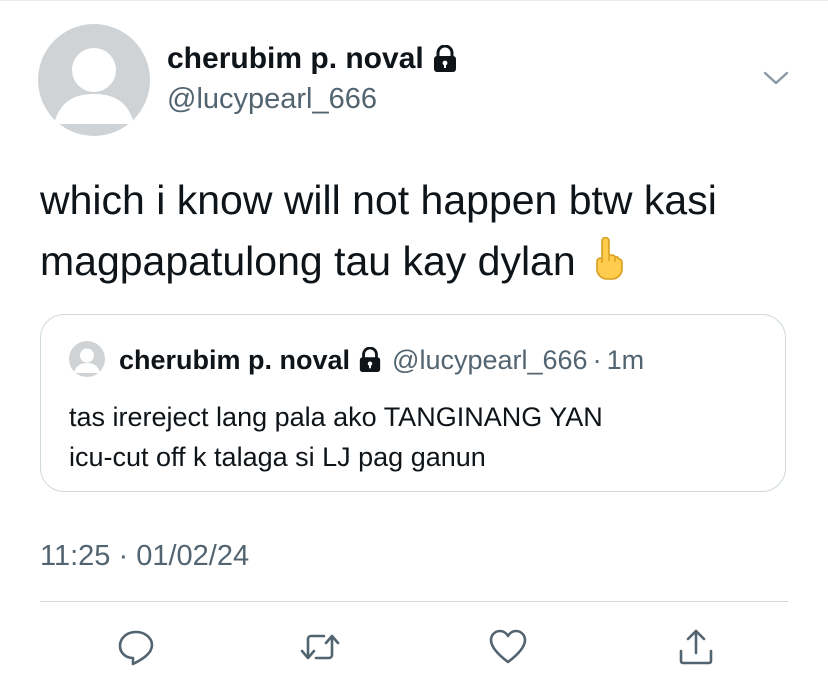 The width and height of the screenshot is (828, 688). I want to click on tweet-text-line-2: magpapatulong tau kay dylan, so click(420, 261).